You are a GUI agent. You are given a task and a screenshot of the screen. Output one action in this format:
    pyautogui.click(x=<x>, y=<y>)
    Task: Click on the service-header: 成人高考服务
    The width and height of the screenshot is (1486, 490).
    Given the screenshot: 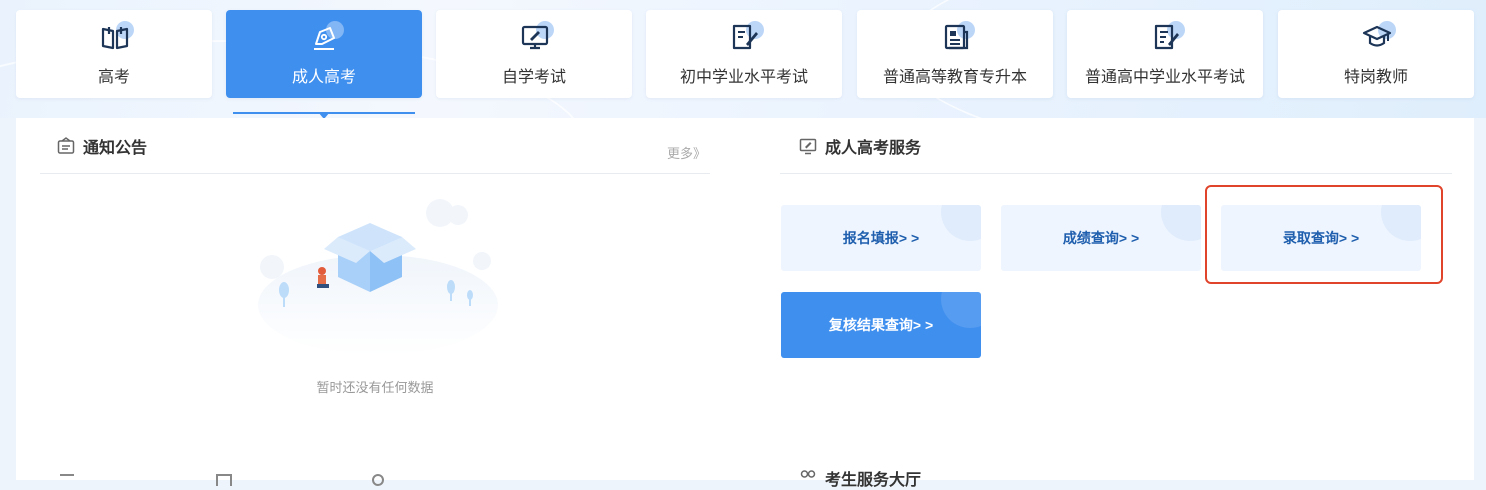 What is the action you would take?
    pyautogui.click(x=860, y=146)
    